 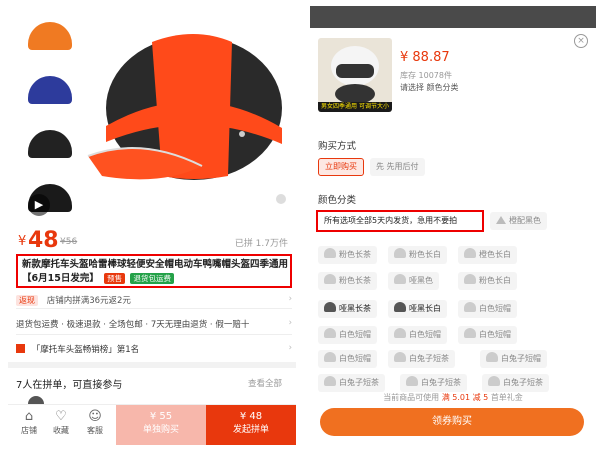 I want to click on pay-later-option: 先 先用后付, so click(x=397, y=167).